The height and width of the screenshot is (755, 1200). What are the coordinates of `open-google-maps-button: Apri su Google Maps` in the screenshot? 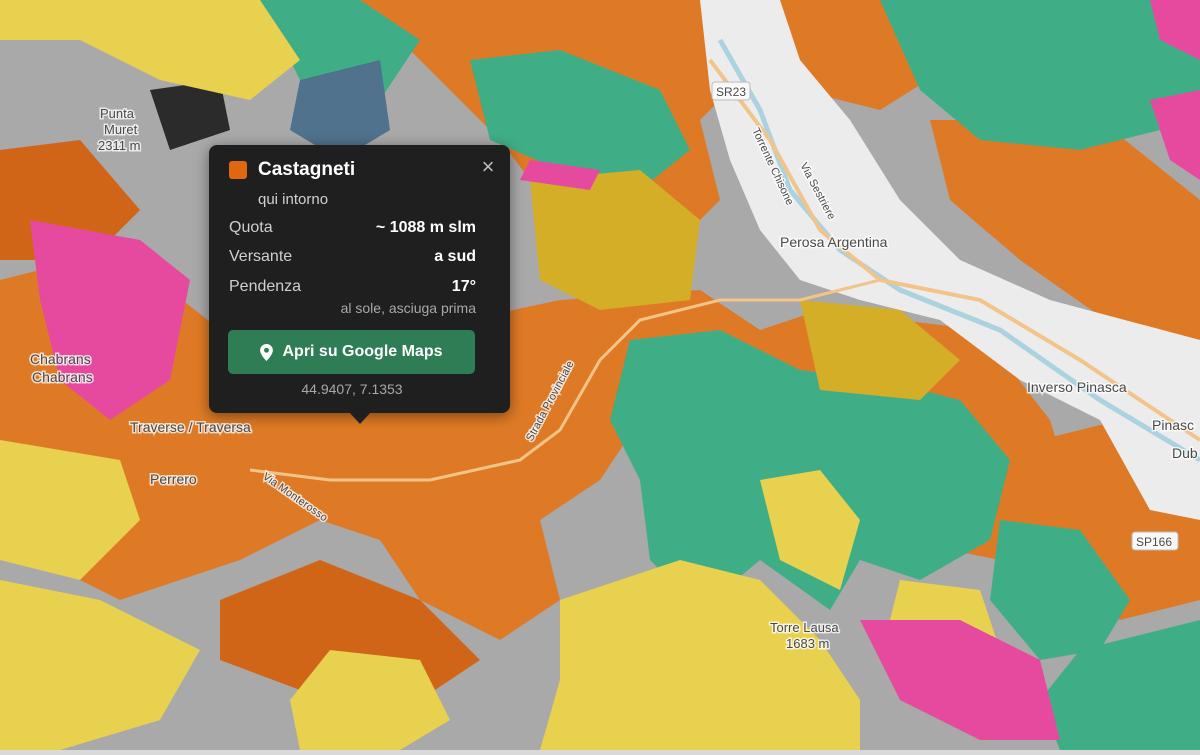 It's located at (351, 352).